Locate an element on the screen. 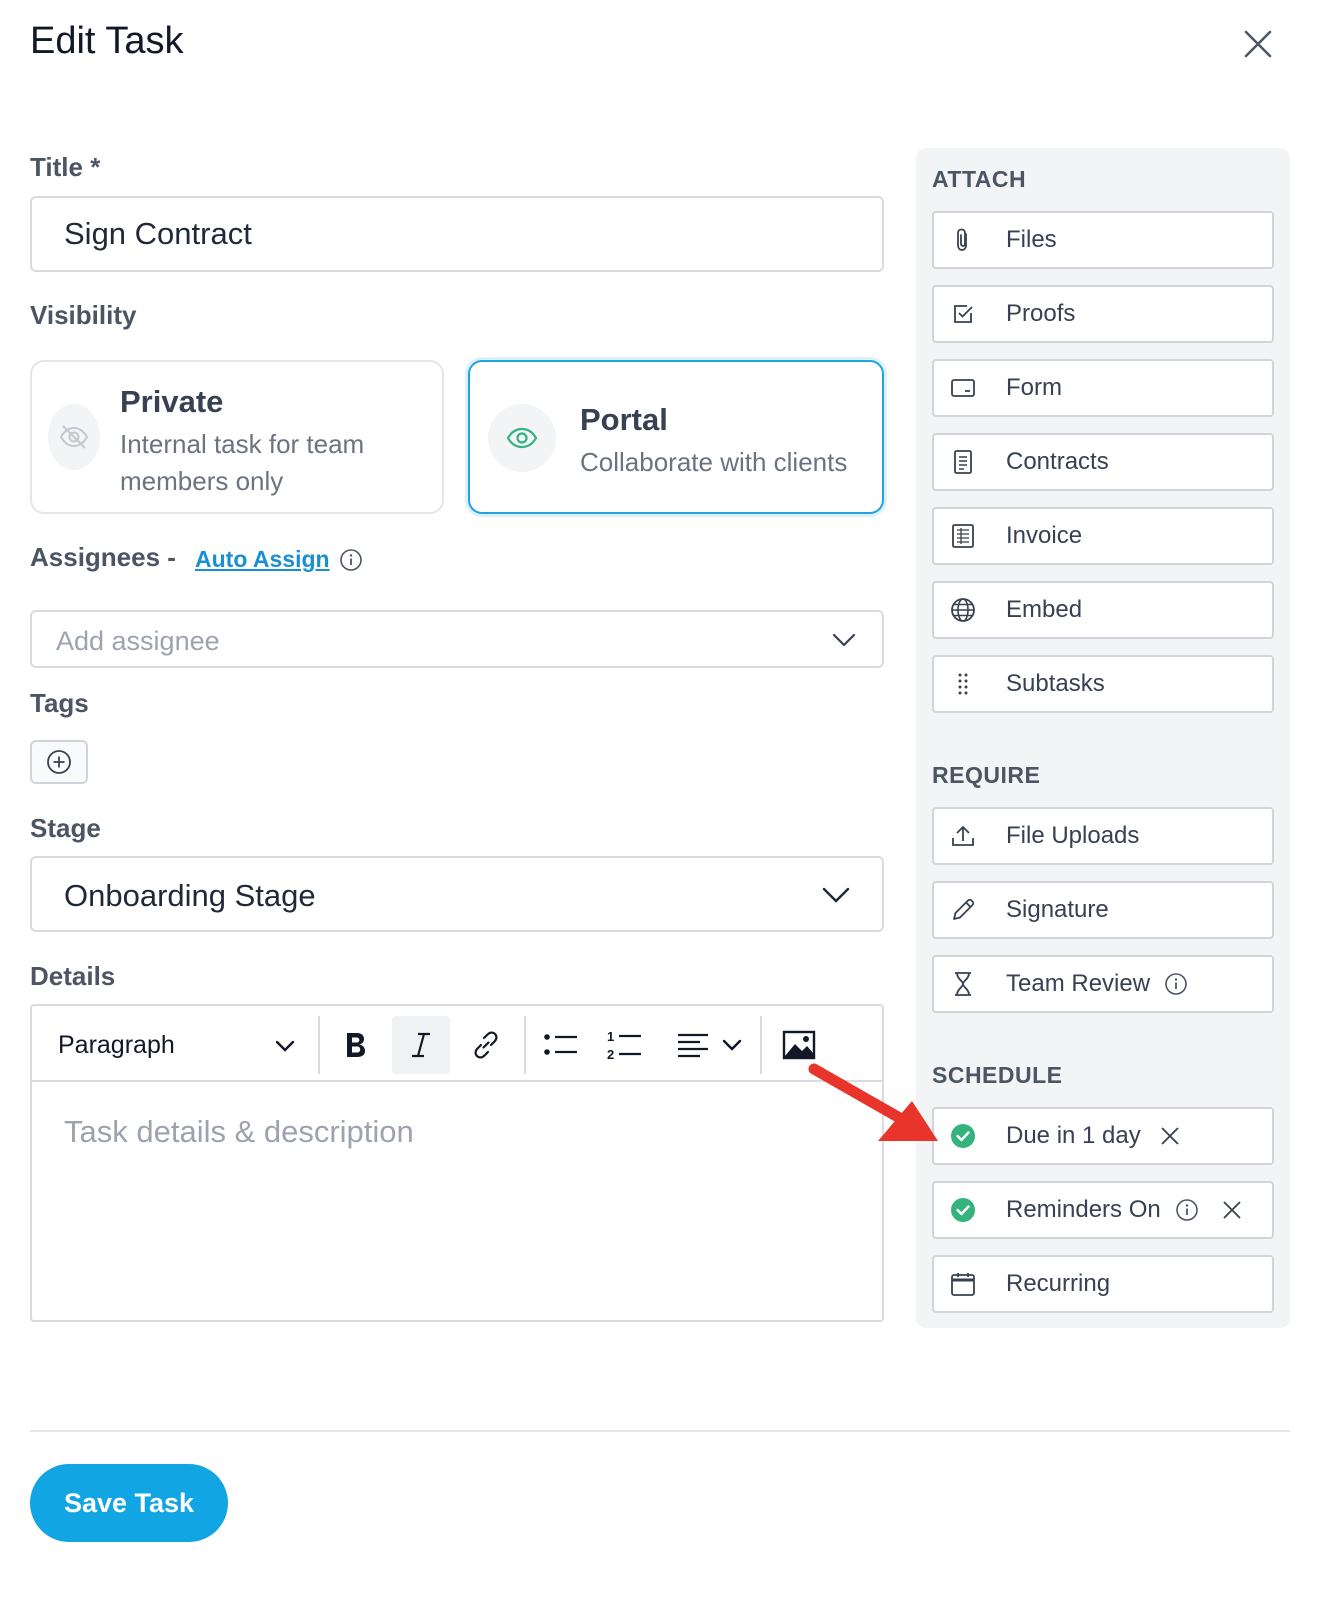 The height and width of the screenshot is (1610, 1332). pen-icon is located at coordinates (963, 910).